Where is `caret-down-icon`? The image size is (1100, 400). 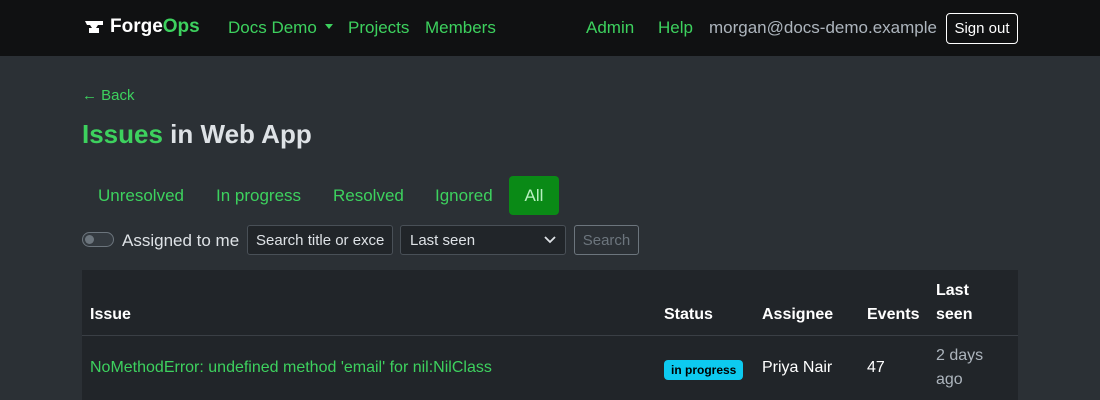
caret-down-icon is located at coordinates (328, 27).